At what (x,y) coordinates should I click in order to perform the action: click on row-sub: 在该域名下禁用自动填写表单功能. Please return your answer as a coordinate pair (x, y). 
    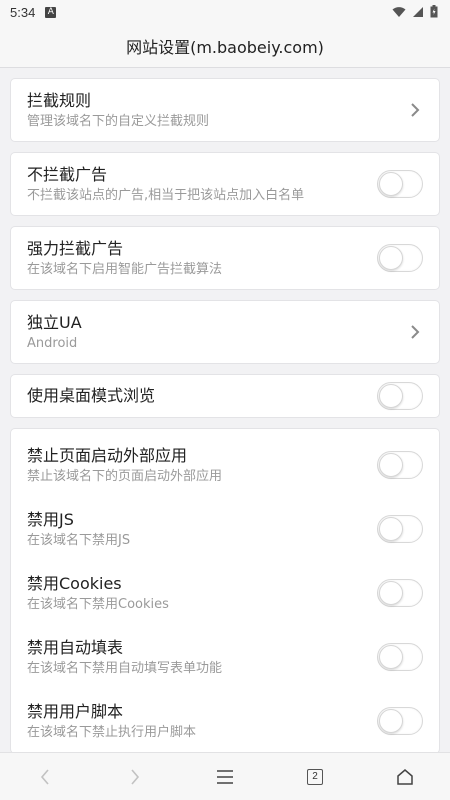
    Looking at the image, I should click on (125, 668).